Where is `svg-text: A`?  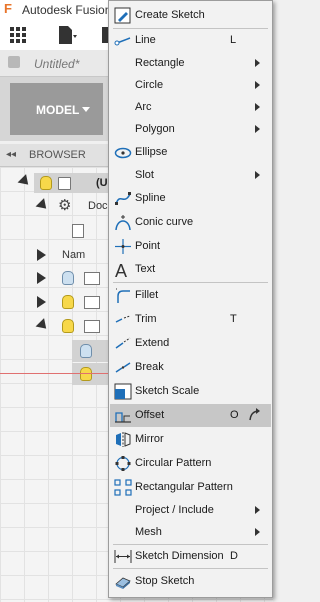
svg-text: A is located at coordinates (121, 269).